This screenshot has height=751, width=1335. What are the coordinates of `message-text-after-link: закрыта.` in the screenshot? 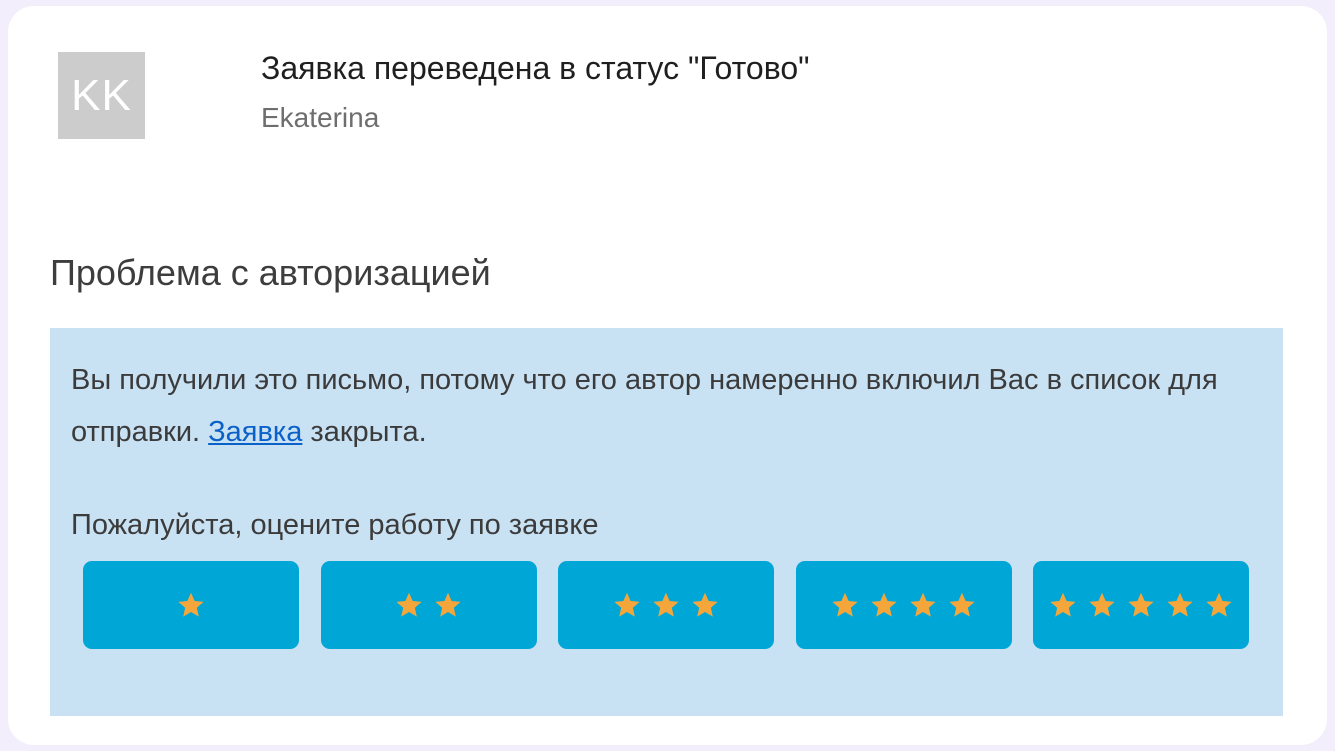 It's located at (364, 432).